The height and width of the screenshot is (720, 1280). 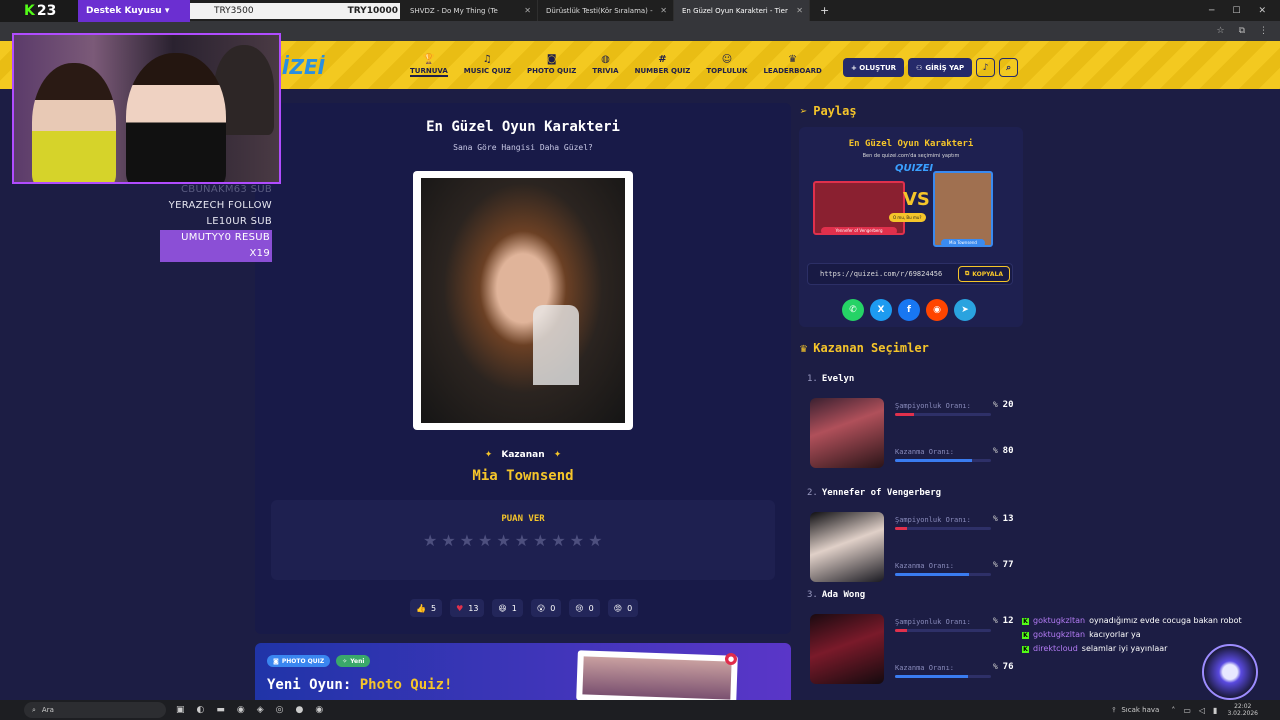 What do you see at coordinates (727, 59) in the screenshot?
I see `users-icon: ☺` at bounding box center [727, 59].